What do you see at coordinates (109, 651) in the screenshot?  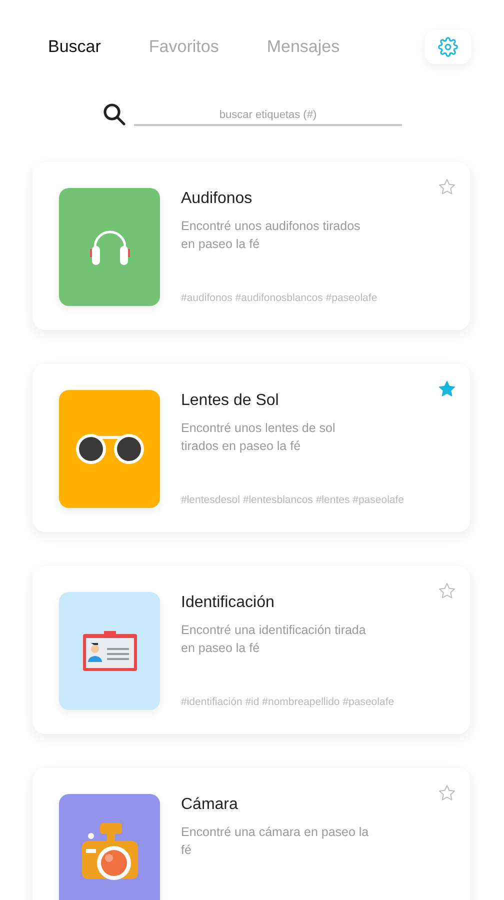 I see `id-card-icon` at bounding box center [109, 651].